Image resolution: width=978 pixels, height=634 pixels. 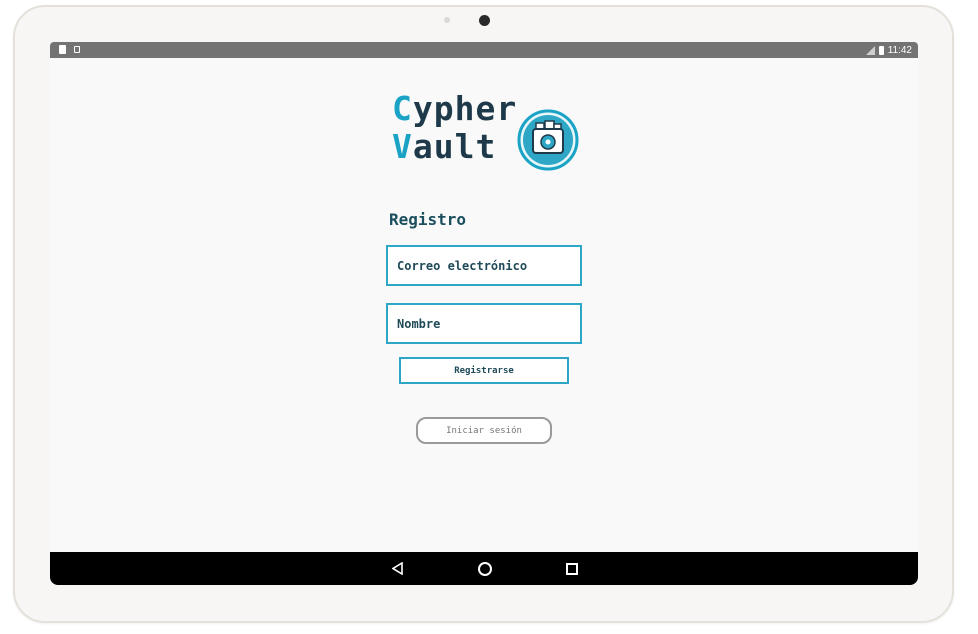 What do you see at coordinates (77, 49) in the screenshot?
I see `notification-icon` at bounding box center [77, 49].